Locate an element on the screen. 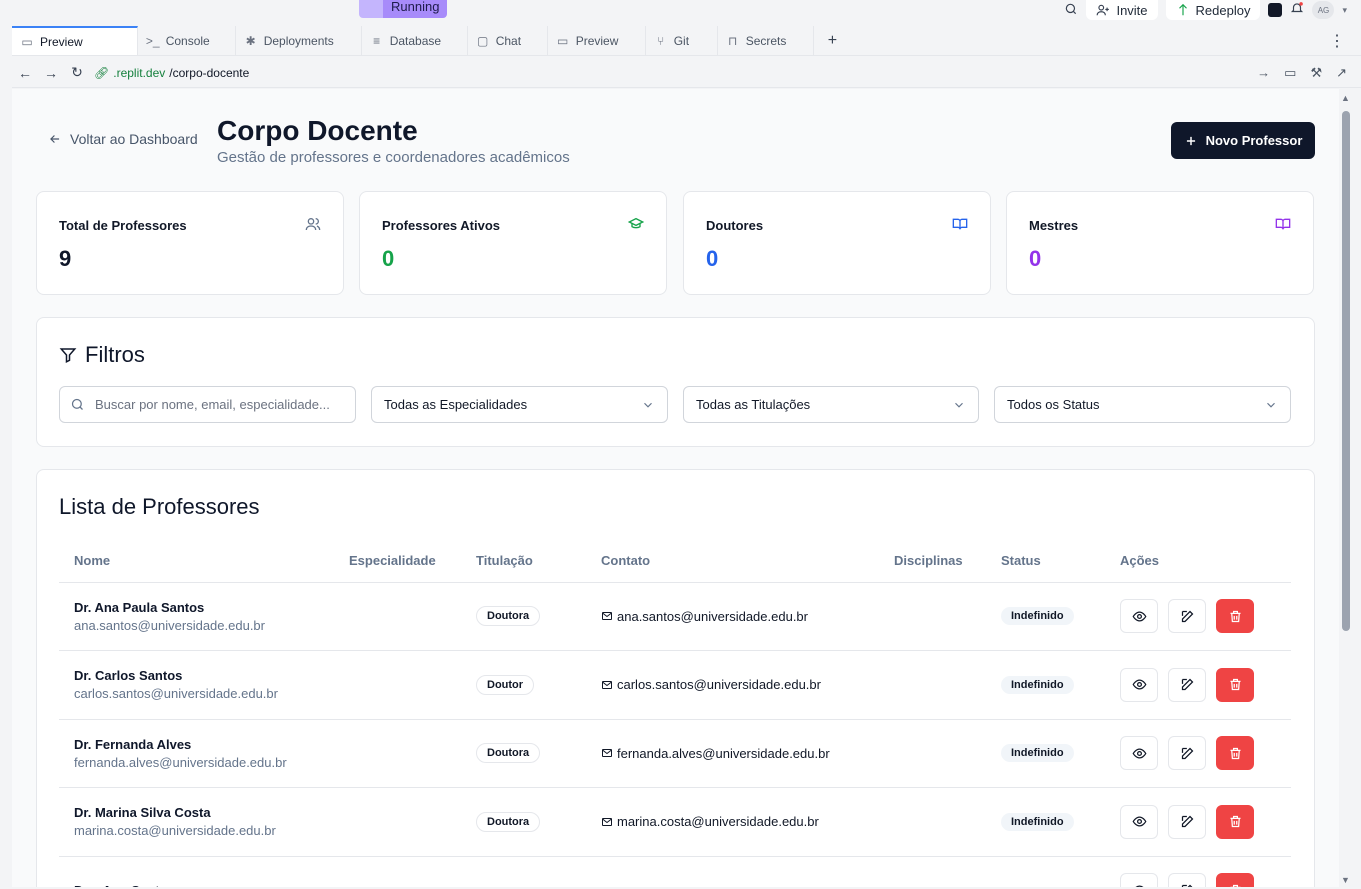 This screenshot has height=889, width=1361. specialty-select: Todas as Especialidades is located at coordinates (519, 404).